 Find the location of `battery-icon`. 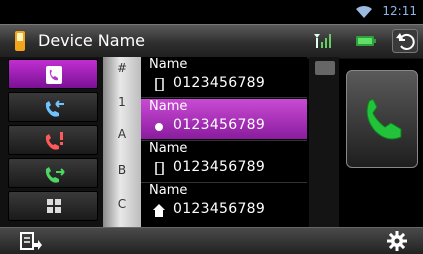

battery-icon is located at coordinates (366, 41).